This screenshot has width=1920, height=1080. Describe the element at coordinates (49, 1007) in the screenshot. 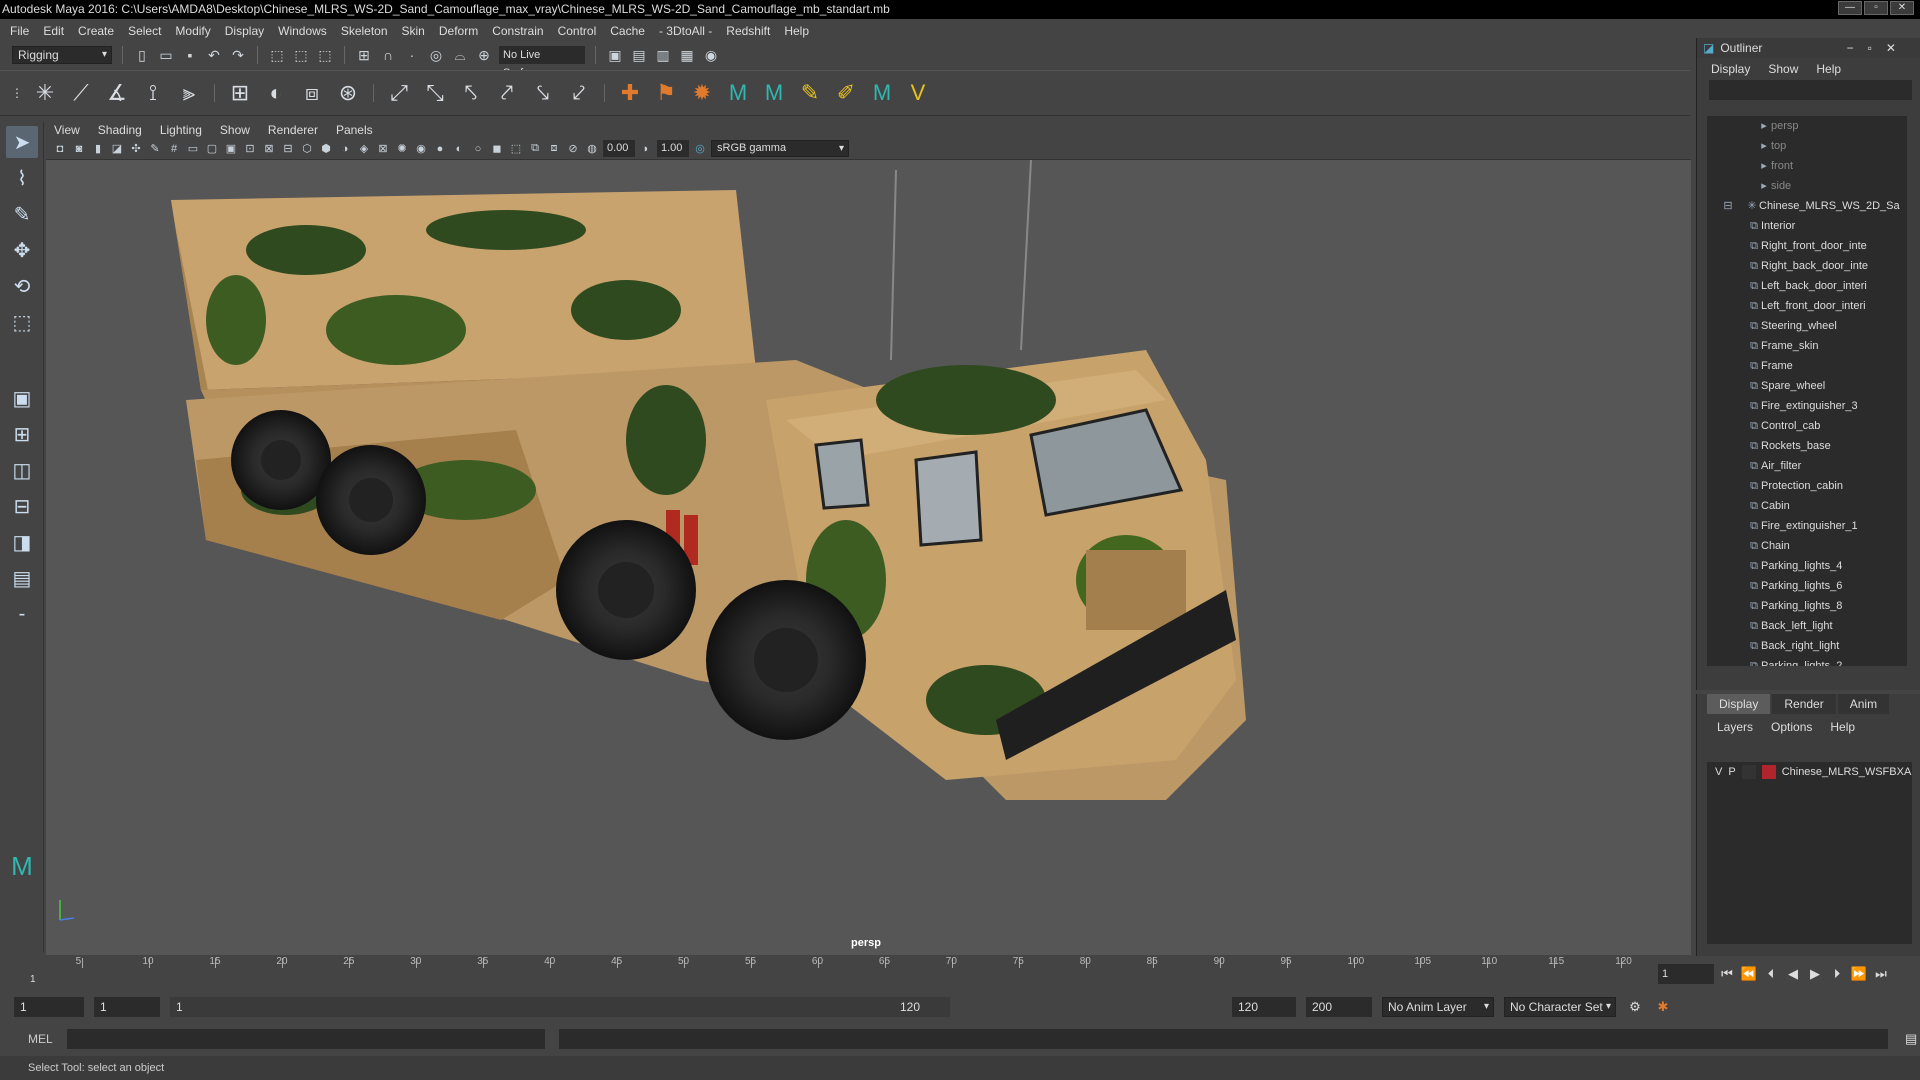

I see `animation-start-field: 1` at that location.